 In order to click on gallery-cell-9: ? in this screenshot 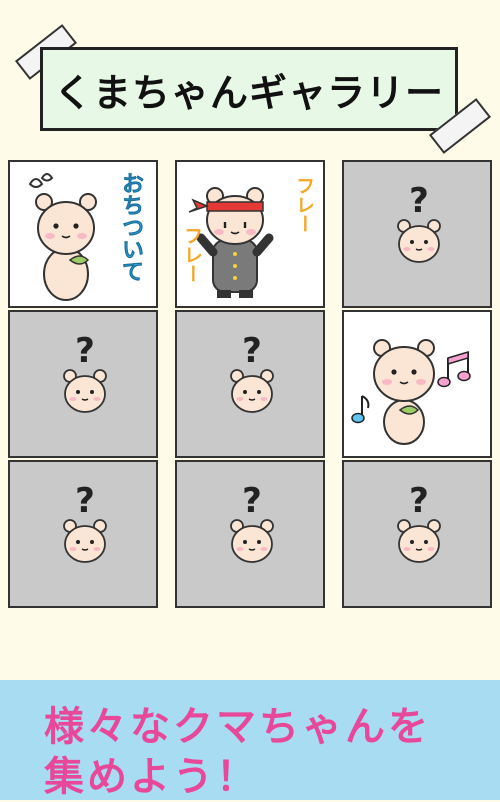, I will do `click(417, 534)`.